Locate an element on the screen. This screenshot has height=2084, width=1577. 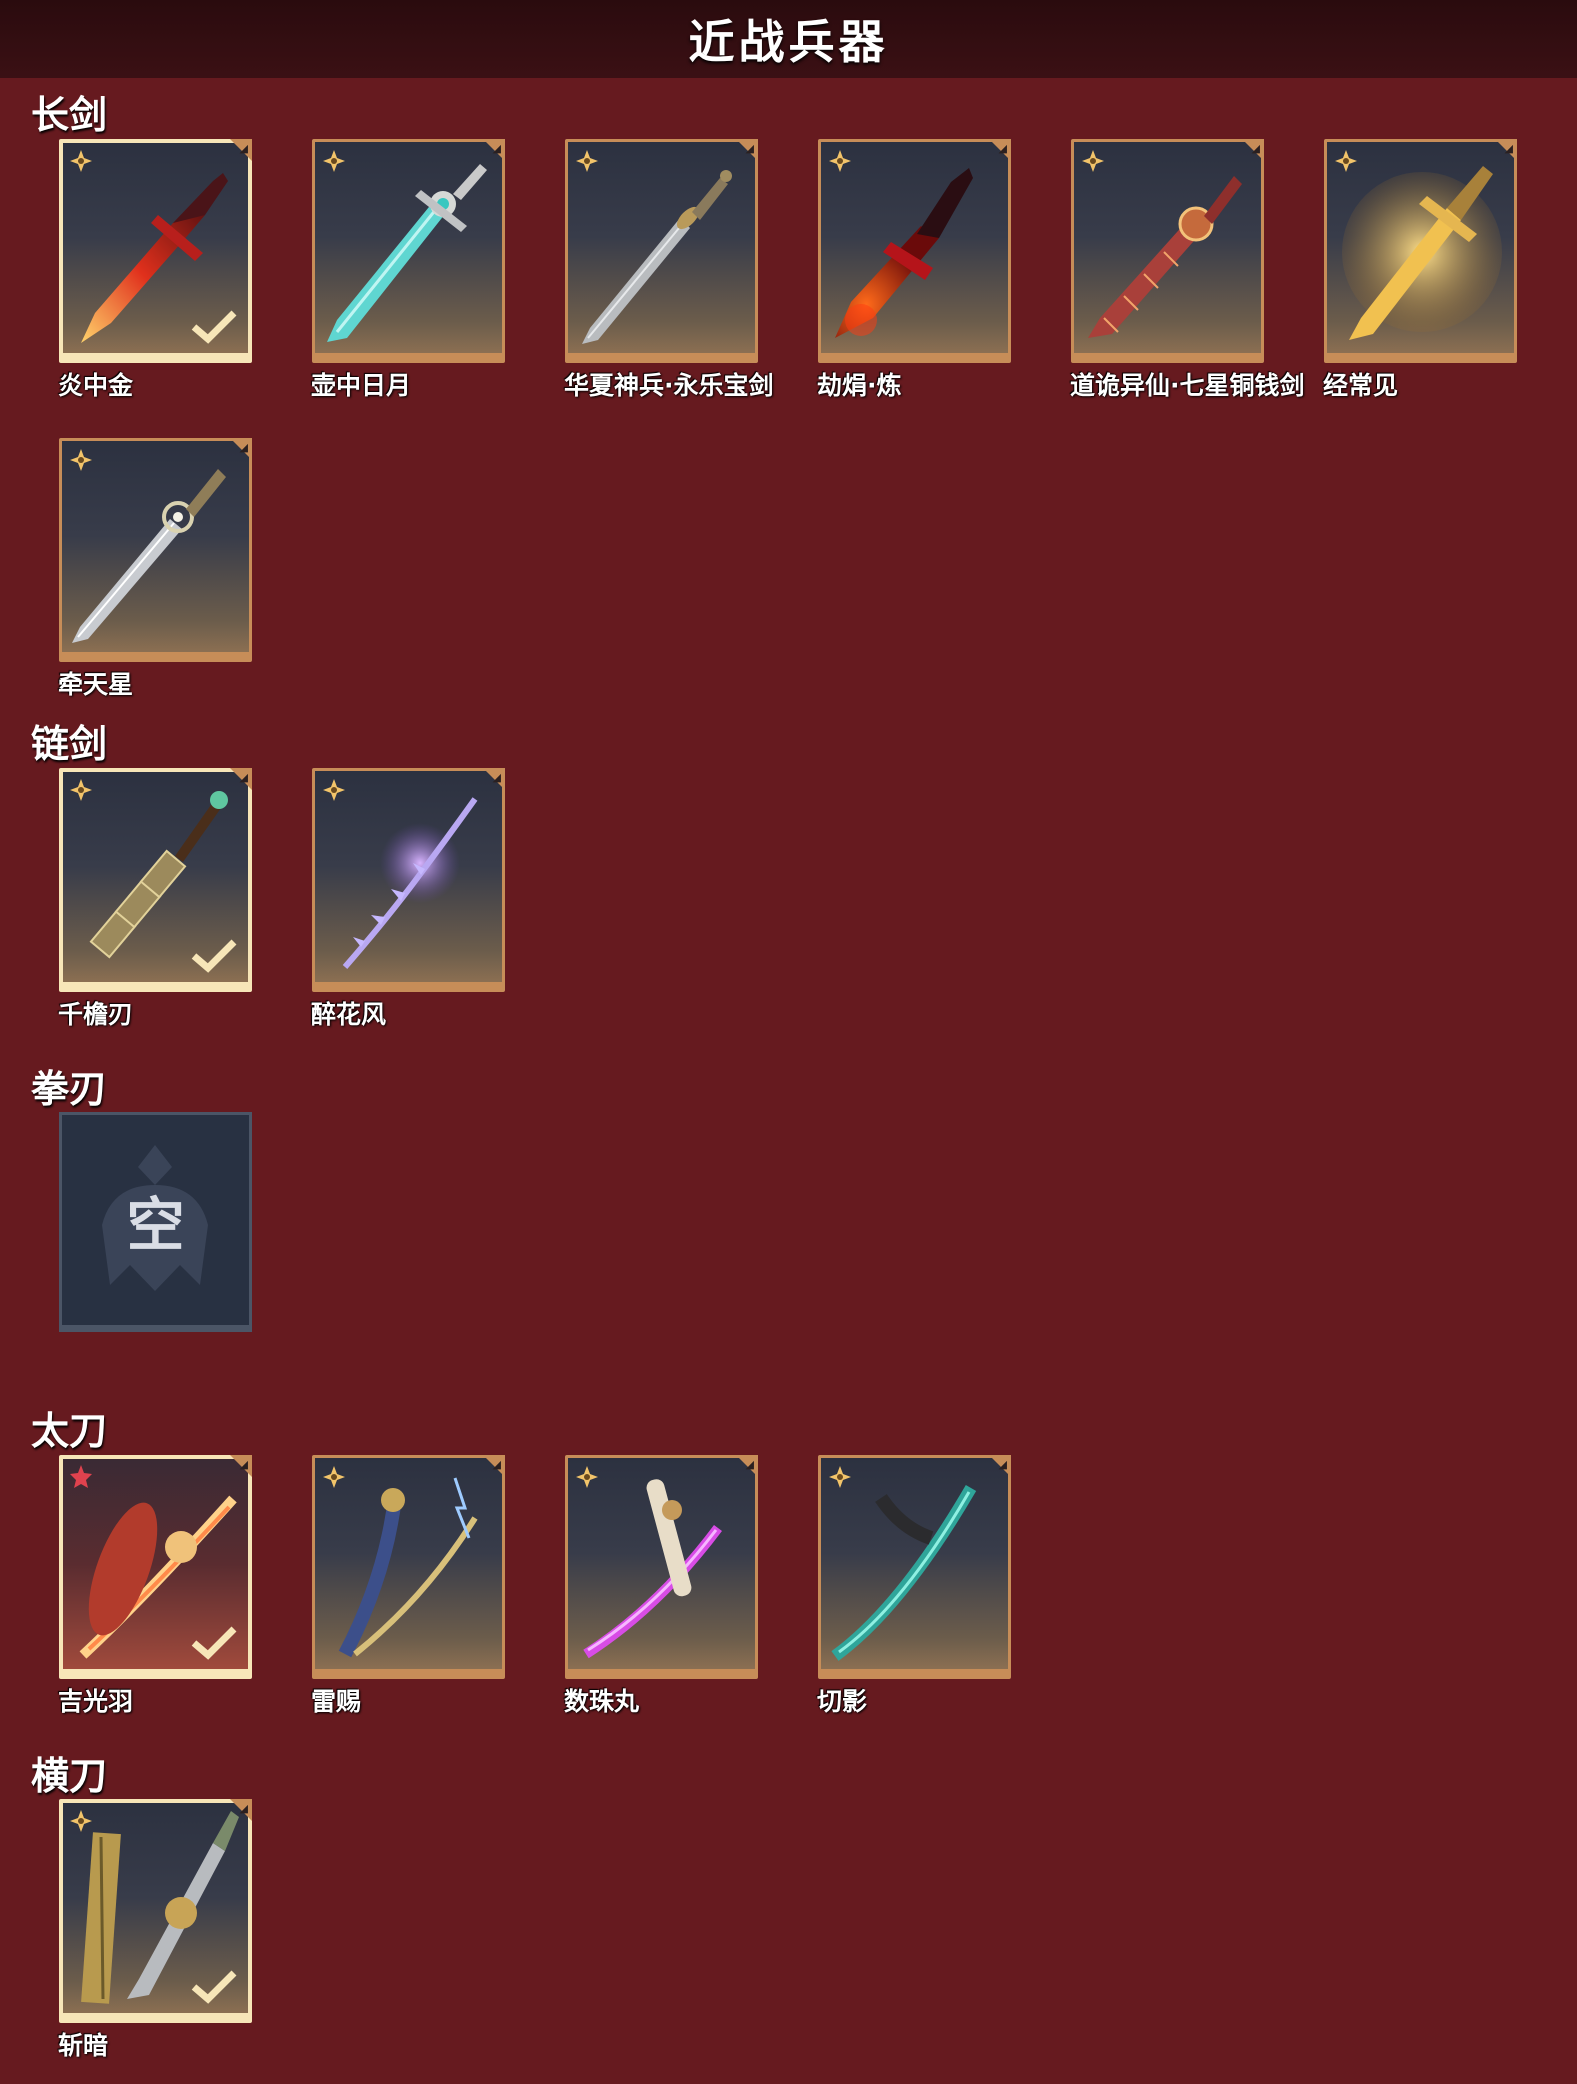
weapon-card-qieying: ◢ is located at coordinates (914, 1567).